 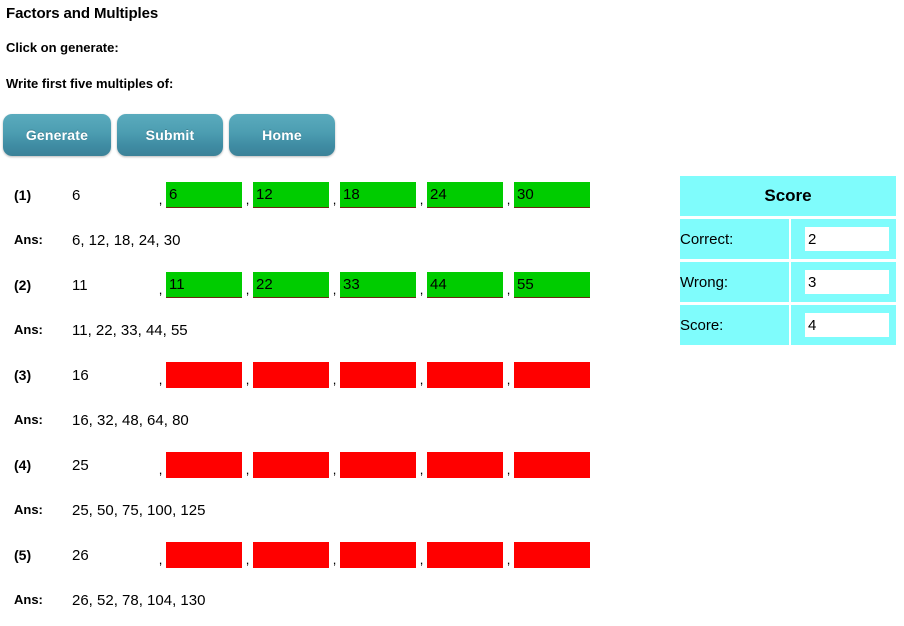 What do you see at coordinates (735, 325) in the screenshot?
I see `score-row-label: Score:` at bounding box center [735, 325].